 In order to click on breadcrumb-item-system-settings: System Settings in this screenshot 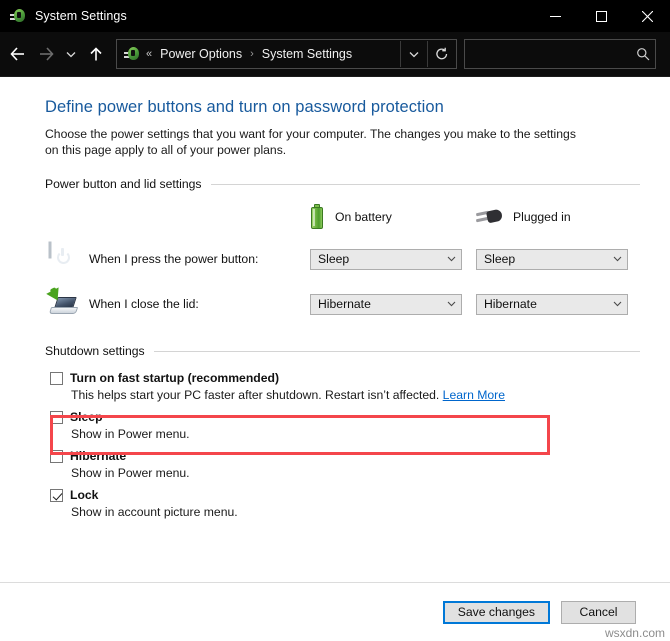, I will do `click(307, 54)`.